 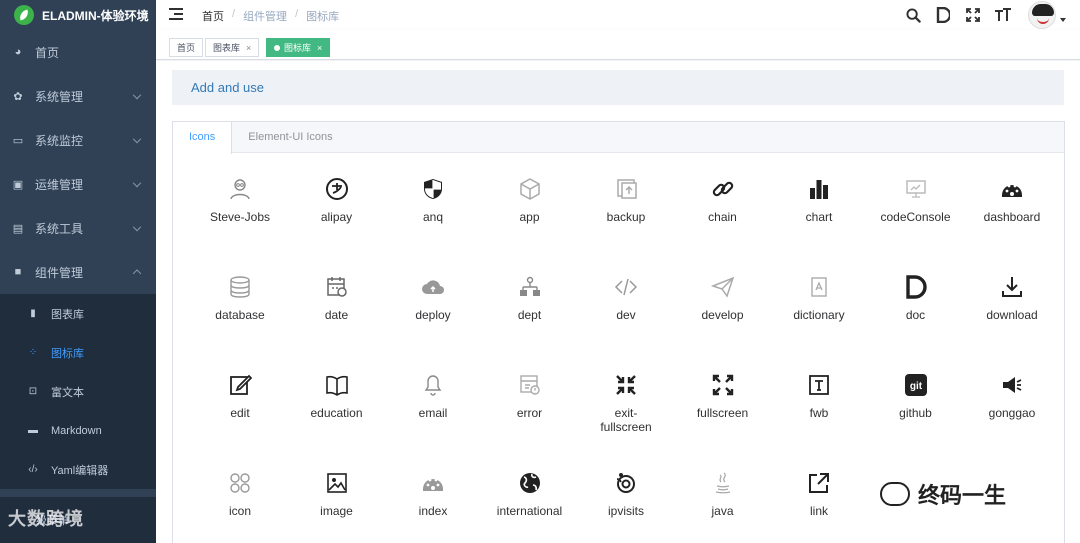 What do you see at coordinates (18, 184) in the screenshot?
I see `server-icon: ▣` at bounding box center [18, 184].